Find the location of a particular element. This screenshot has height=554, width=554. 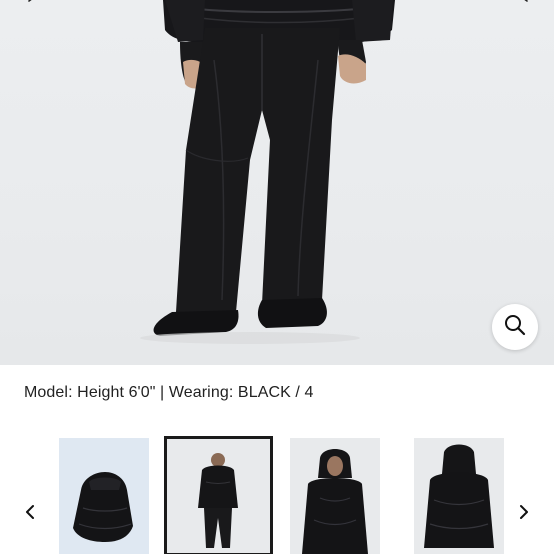

model-back-image is located at coordinates (459, 496).